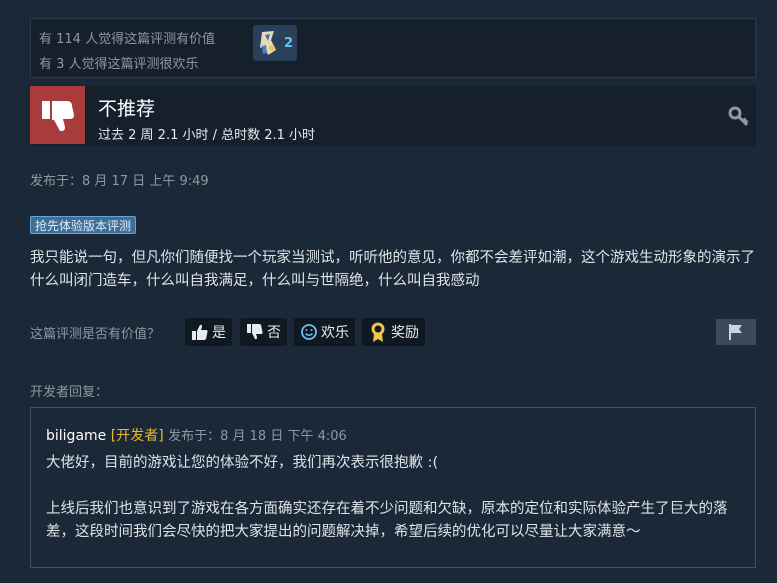 This screenshot has height=583, width=777. I want to click on early-access-badge: 抢先体验版本评测, so click(83, 225).